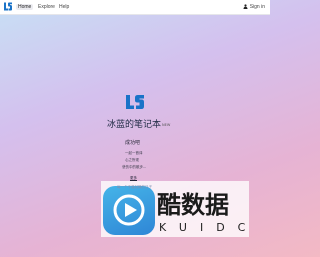  Describe the element at coordinates (8, 6) in the screenshot. I see `ls-logo-icon` at that location.